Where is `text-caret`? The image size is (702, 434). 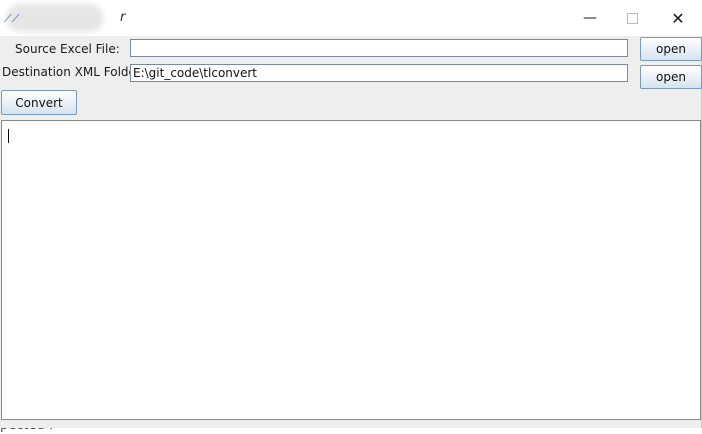
text-caret is located at coordinates (8, 136).